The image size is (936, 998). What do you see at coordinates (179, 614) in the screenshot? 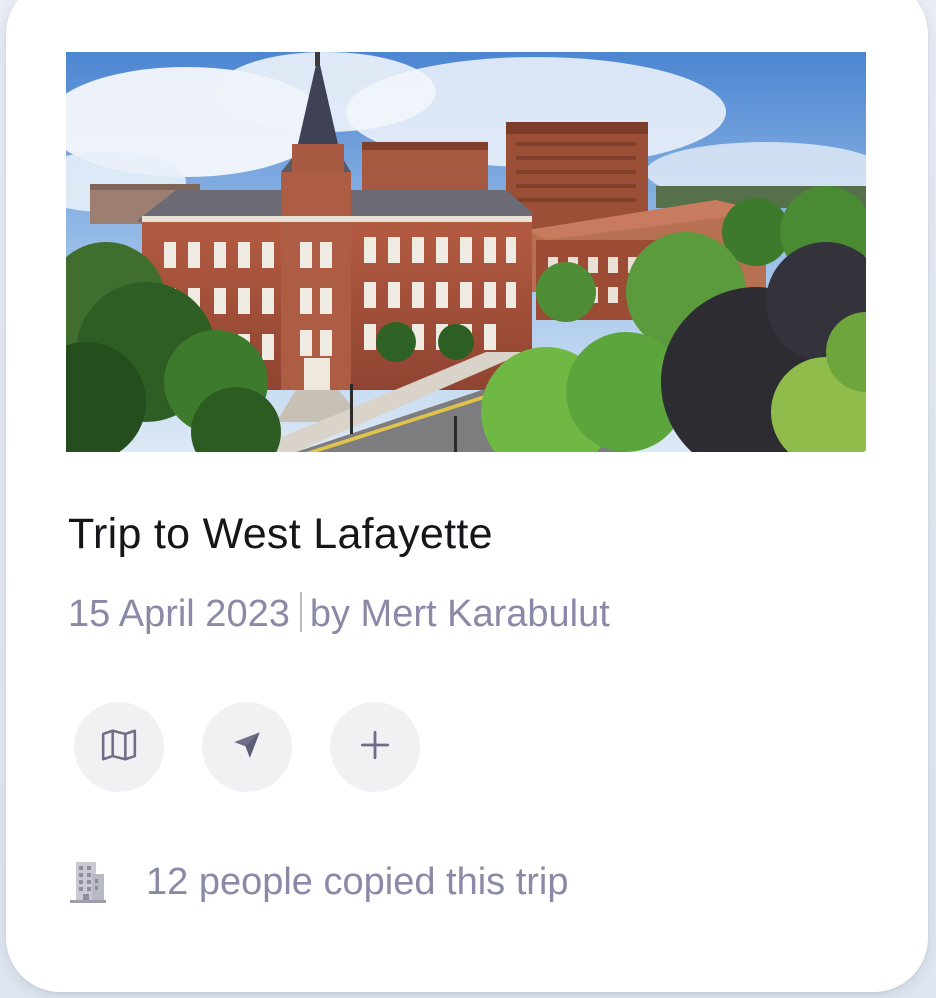
I see `trip-date: 15 April 2023` at bounding box center [179, 614].